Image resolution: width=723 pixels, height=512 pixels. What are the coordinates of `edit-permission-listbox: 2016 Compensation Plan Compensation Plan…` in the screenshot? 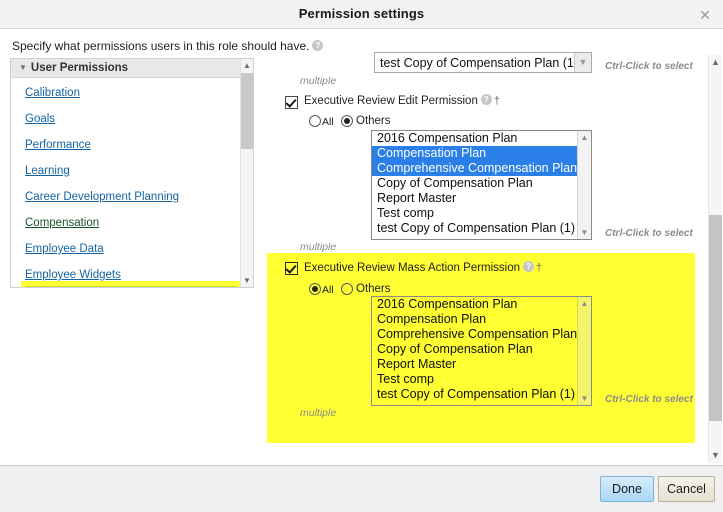 It's located at (481, 185).